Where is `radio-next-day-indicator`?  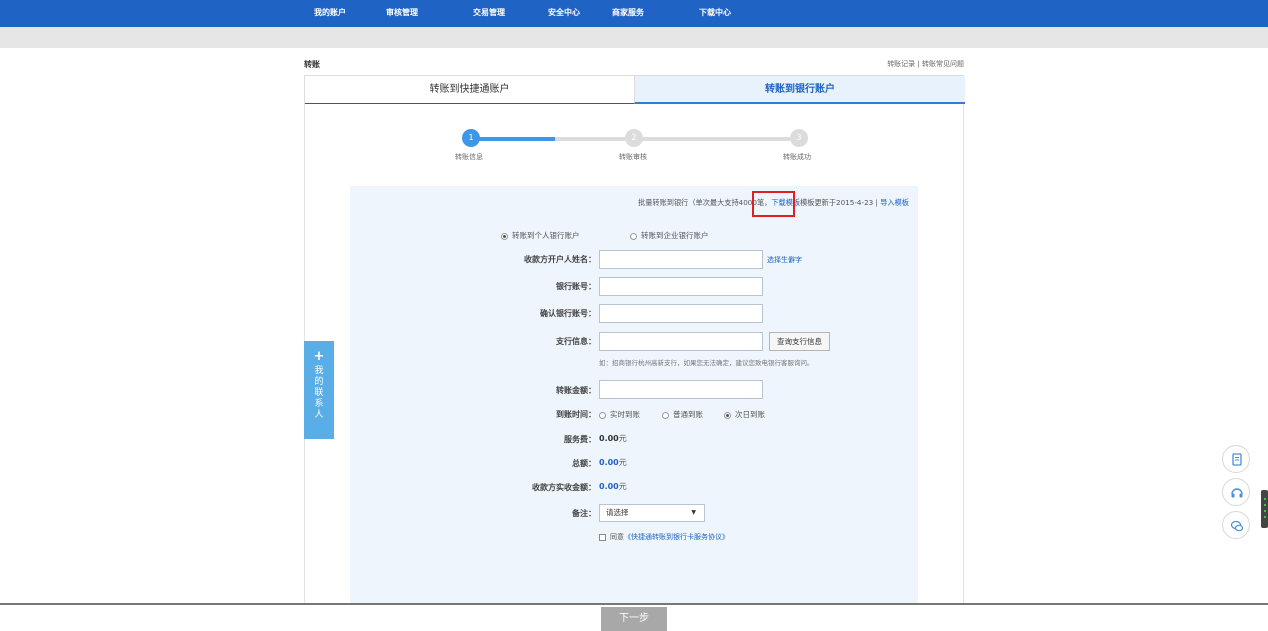
radio-next-day-indicator is located at coordinates (727, 415).